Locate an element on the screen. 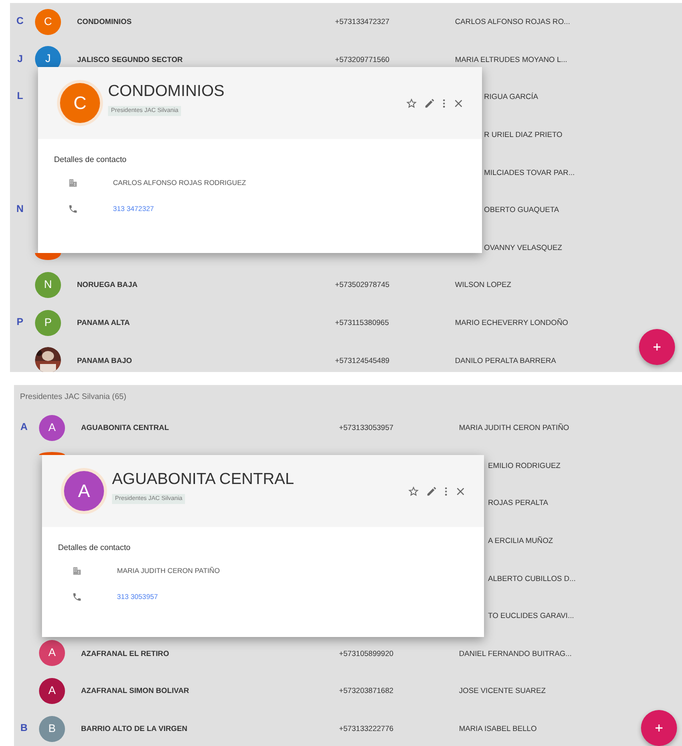  section-letter: L is located at coordinates (20, 96).